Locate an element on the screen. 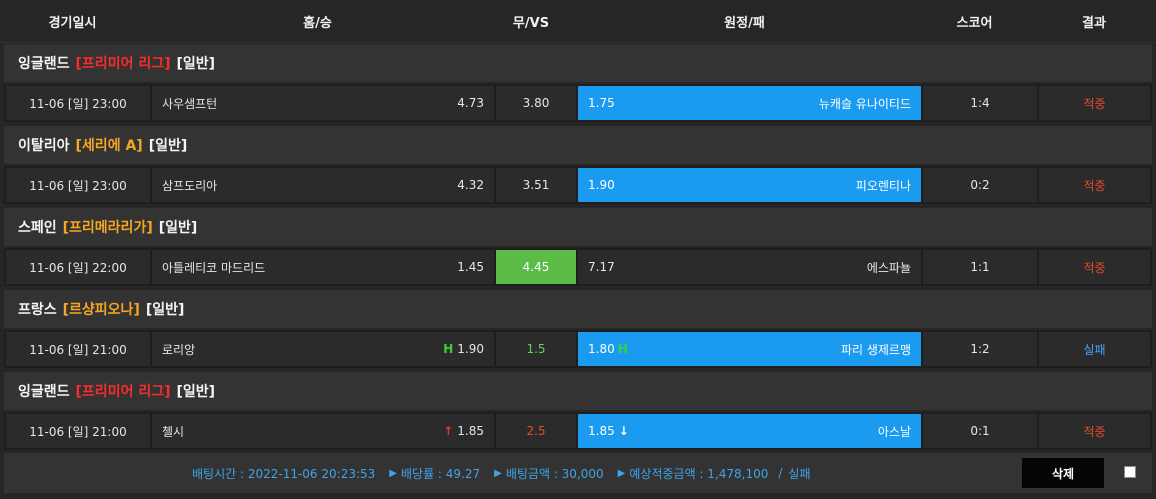  away-team: 피오렌티나 is located at coordinates (883, 185).